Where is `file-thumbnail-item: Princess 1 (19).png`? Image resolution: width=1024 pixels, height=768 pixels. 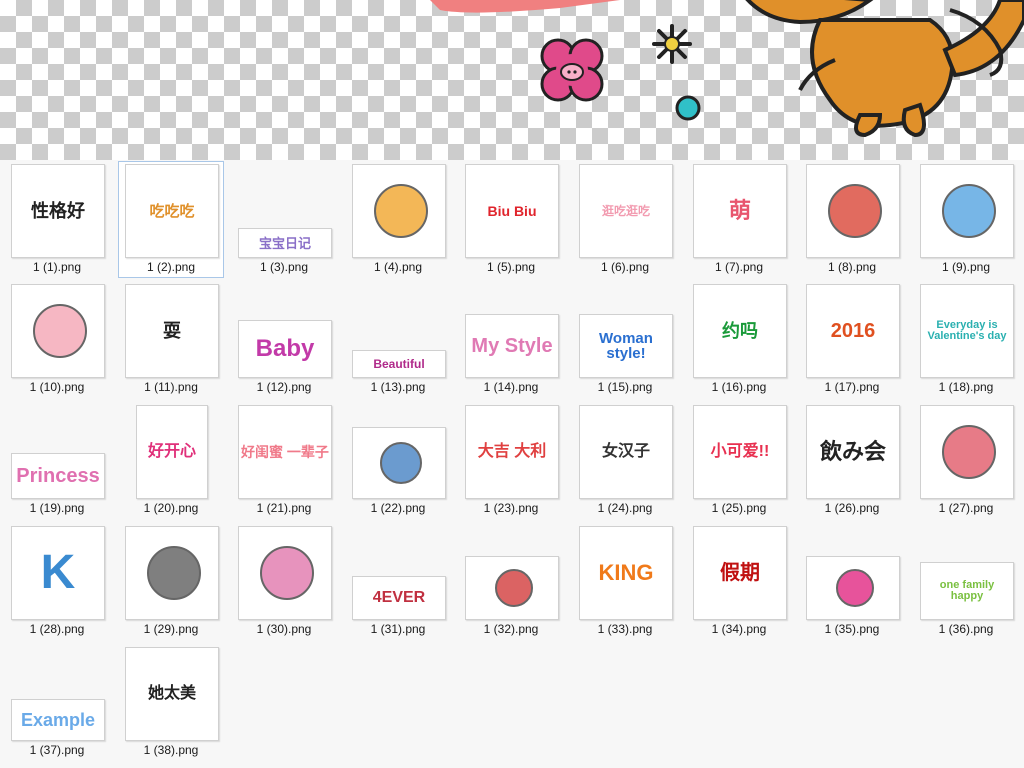
file-thumbnail-item: Princess 1 (19).png is located at coordinates (57, 460).